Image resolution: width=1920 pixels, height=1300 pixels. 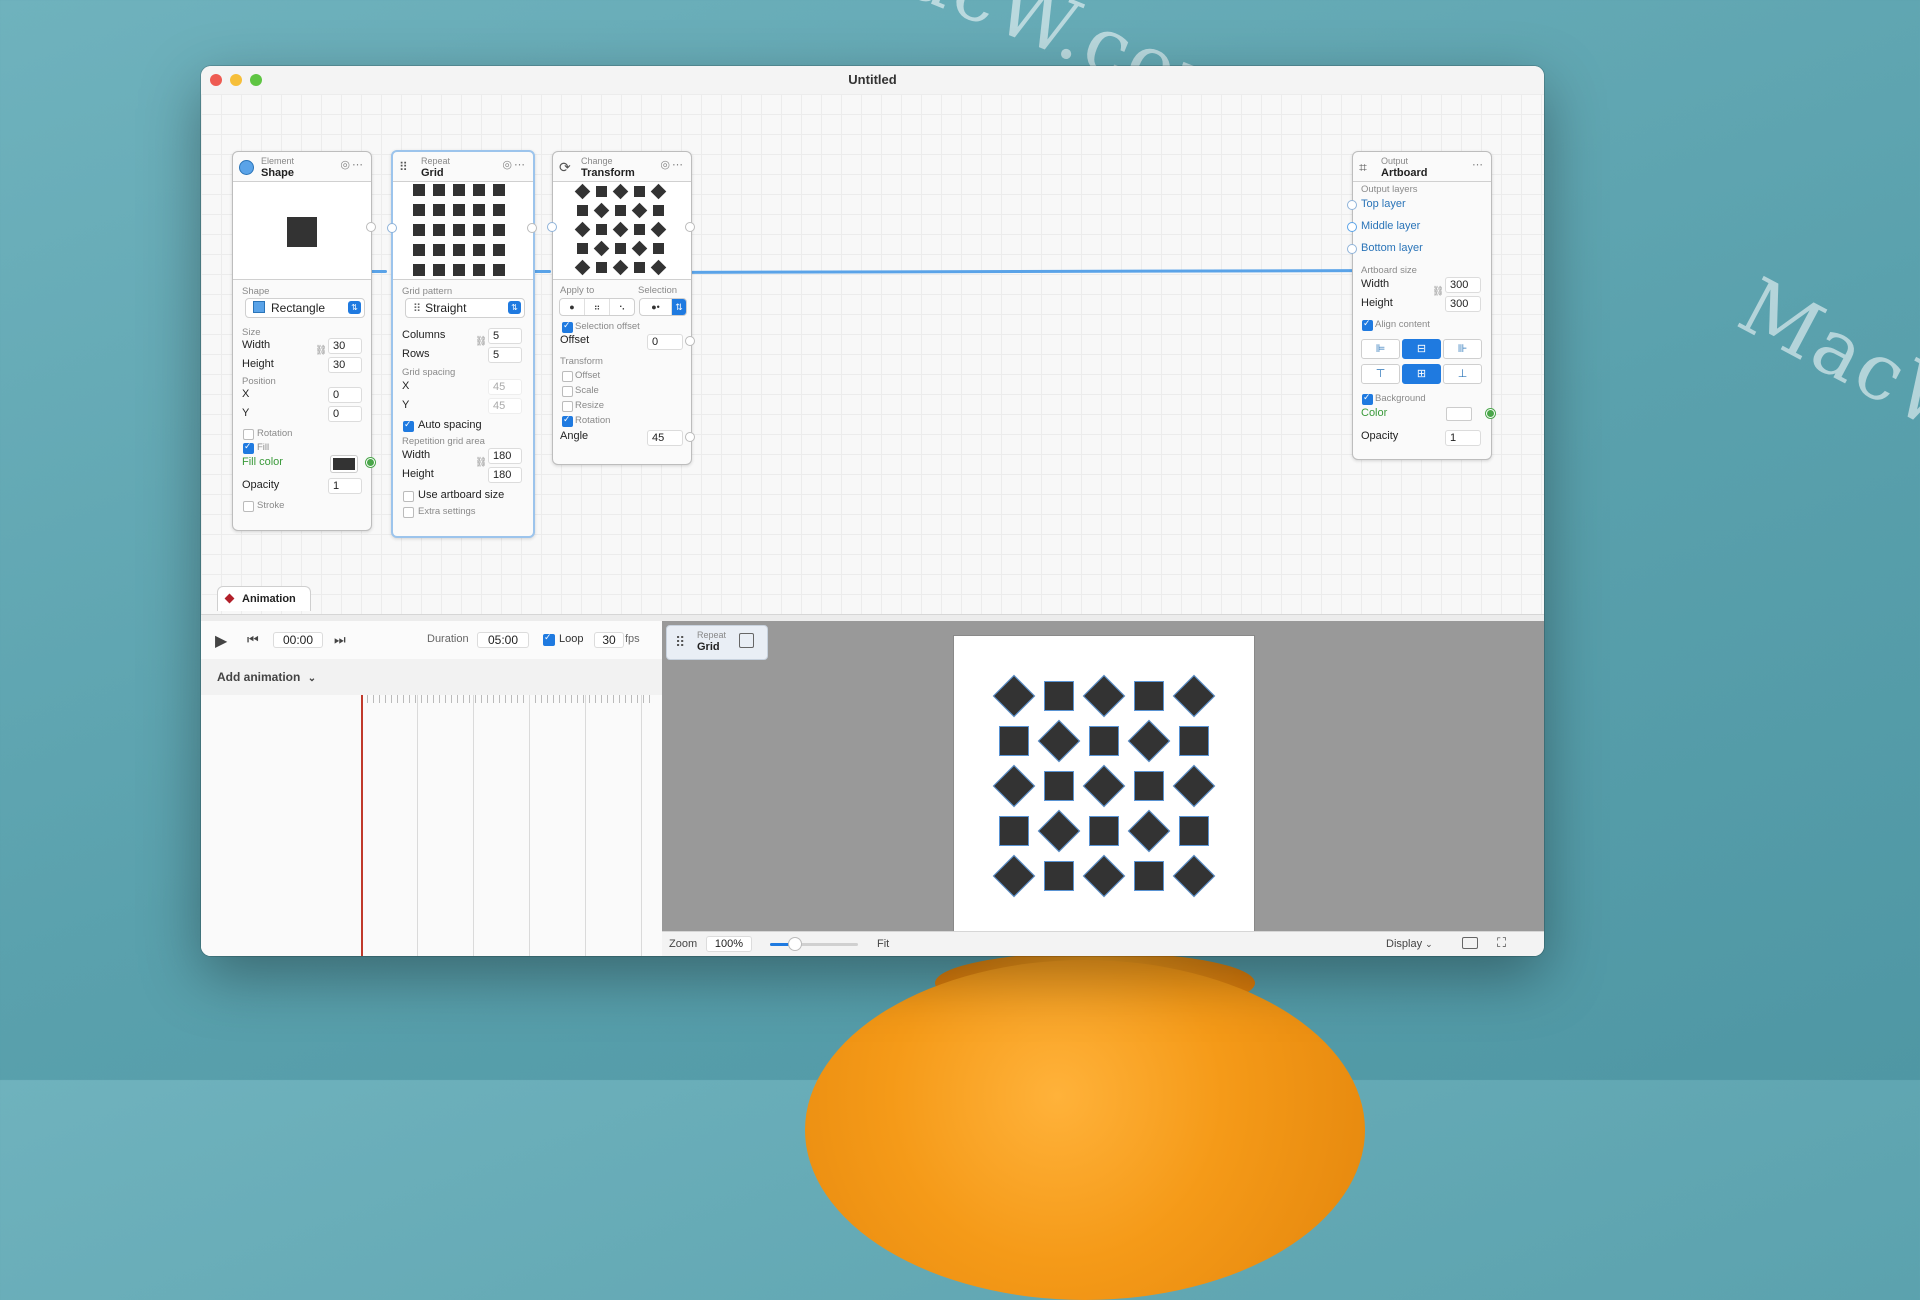 I want to click on timeline-track, so click(x=431, y=825).